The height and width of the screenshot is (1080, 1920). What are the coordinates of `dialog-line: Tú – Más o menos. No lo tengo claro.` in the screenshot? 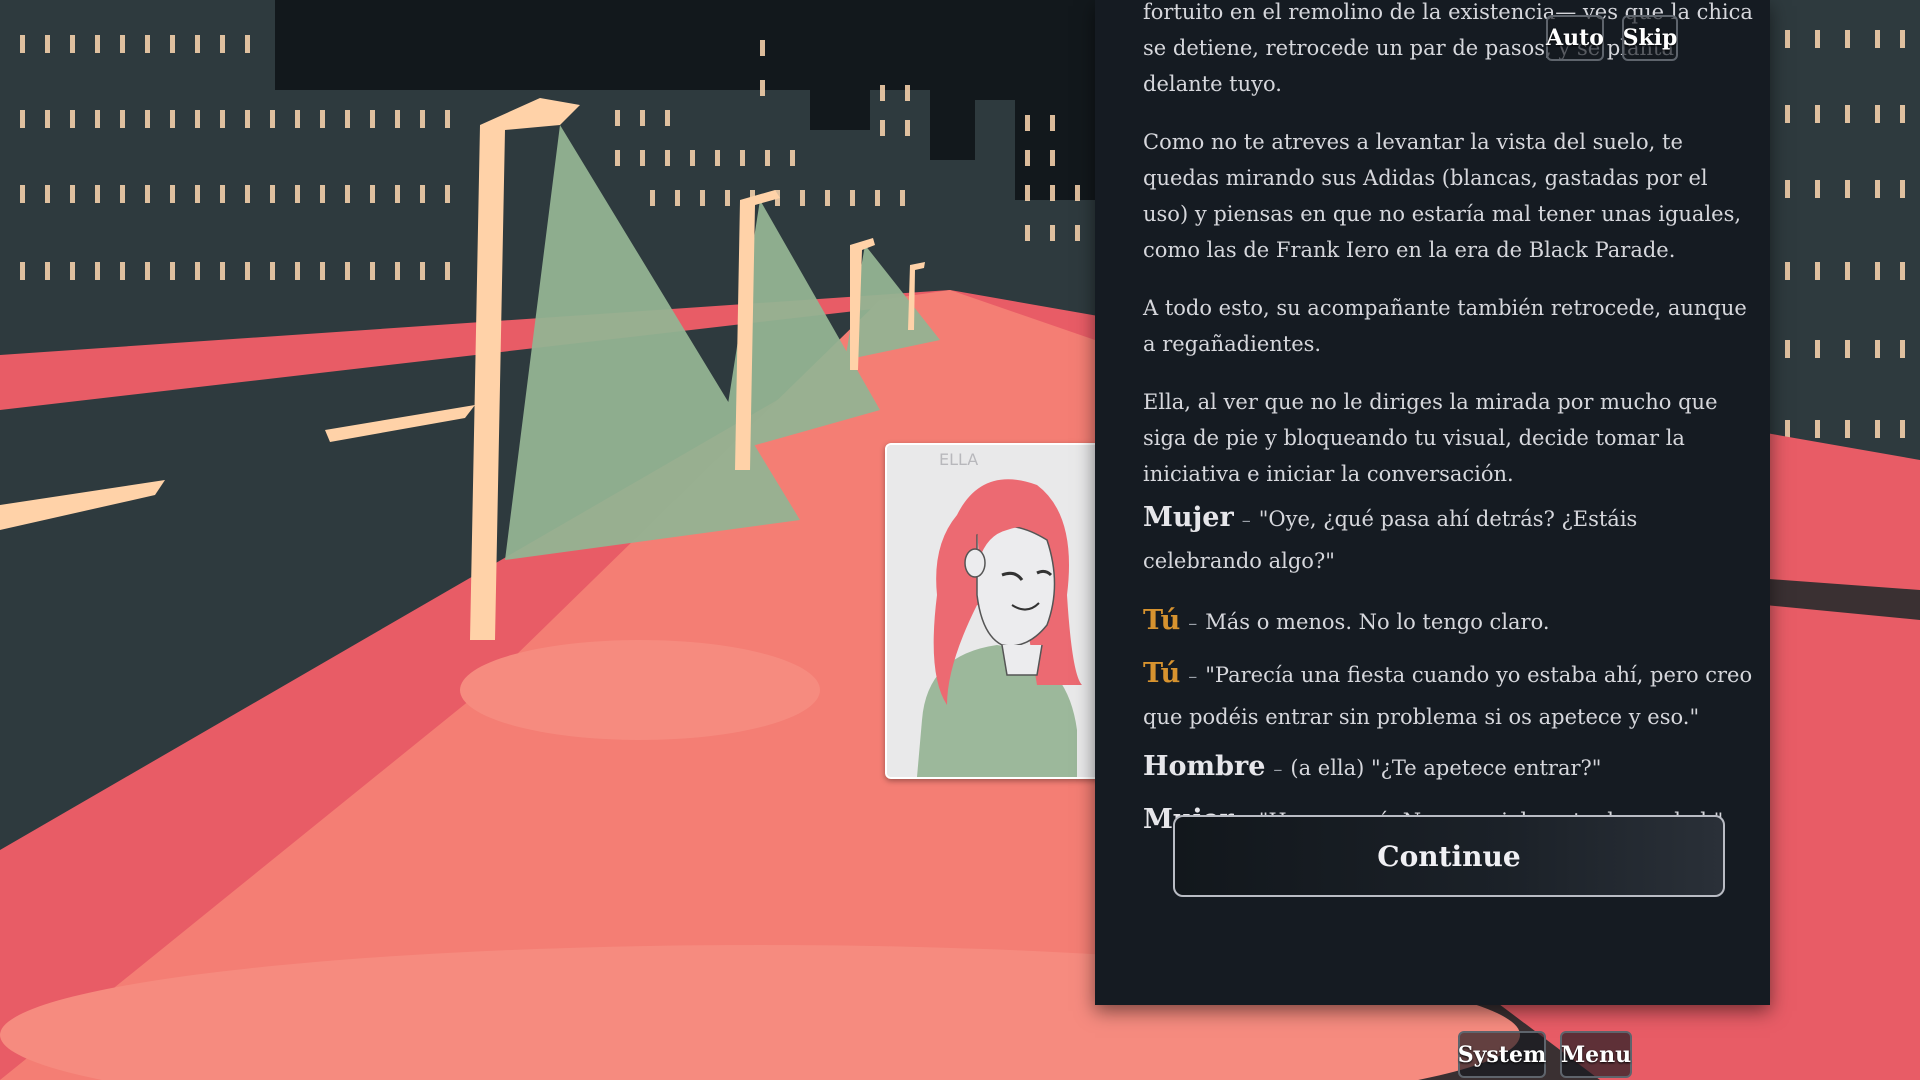 It's located at (1448, 622).